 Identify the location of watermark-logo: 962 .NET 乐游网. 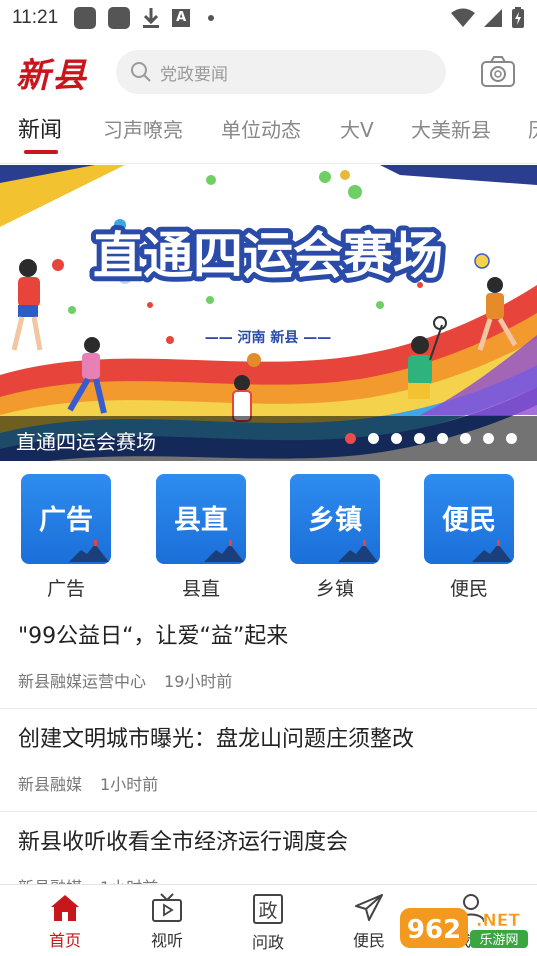
(465, 927).